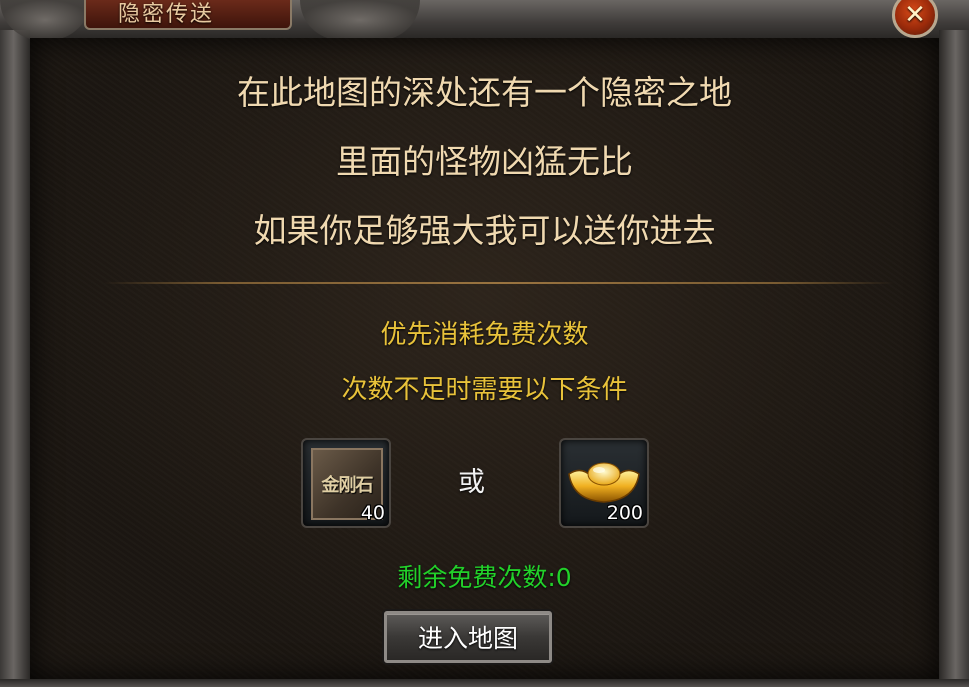  Describe the element at coordinates (484, 577) in the screenshot. I see `remaining-free-count: 剩余免费次数:0` at that location.